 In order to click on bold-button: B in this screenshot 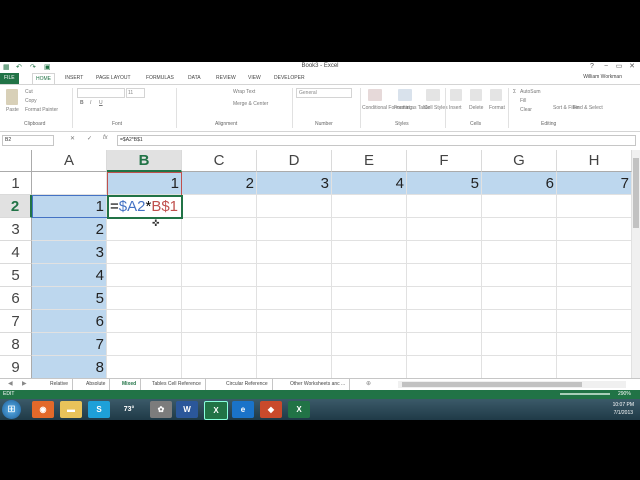, I will do `click(82, 103)`.